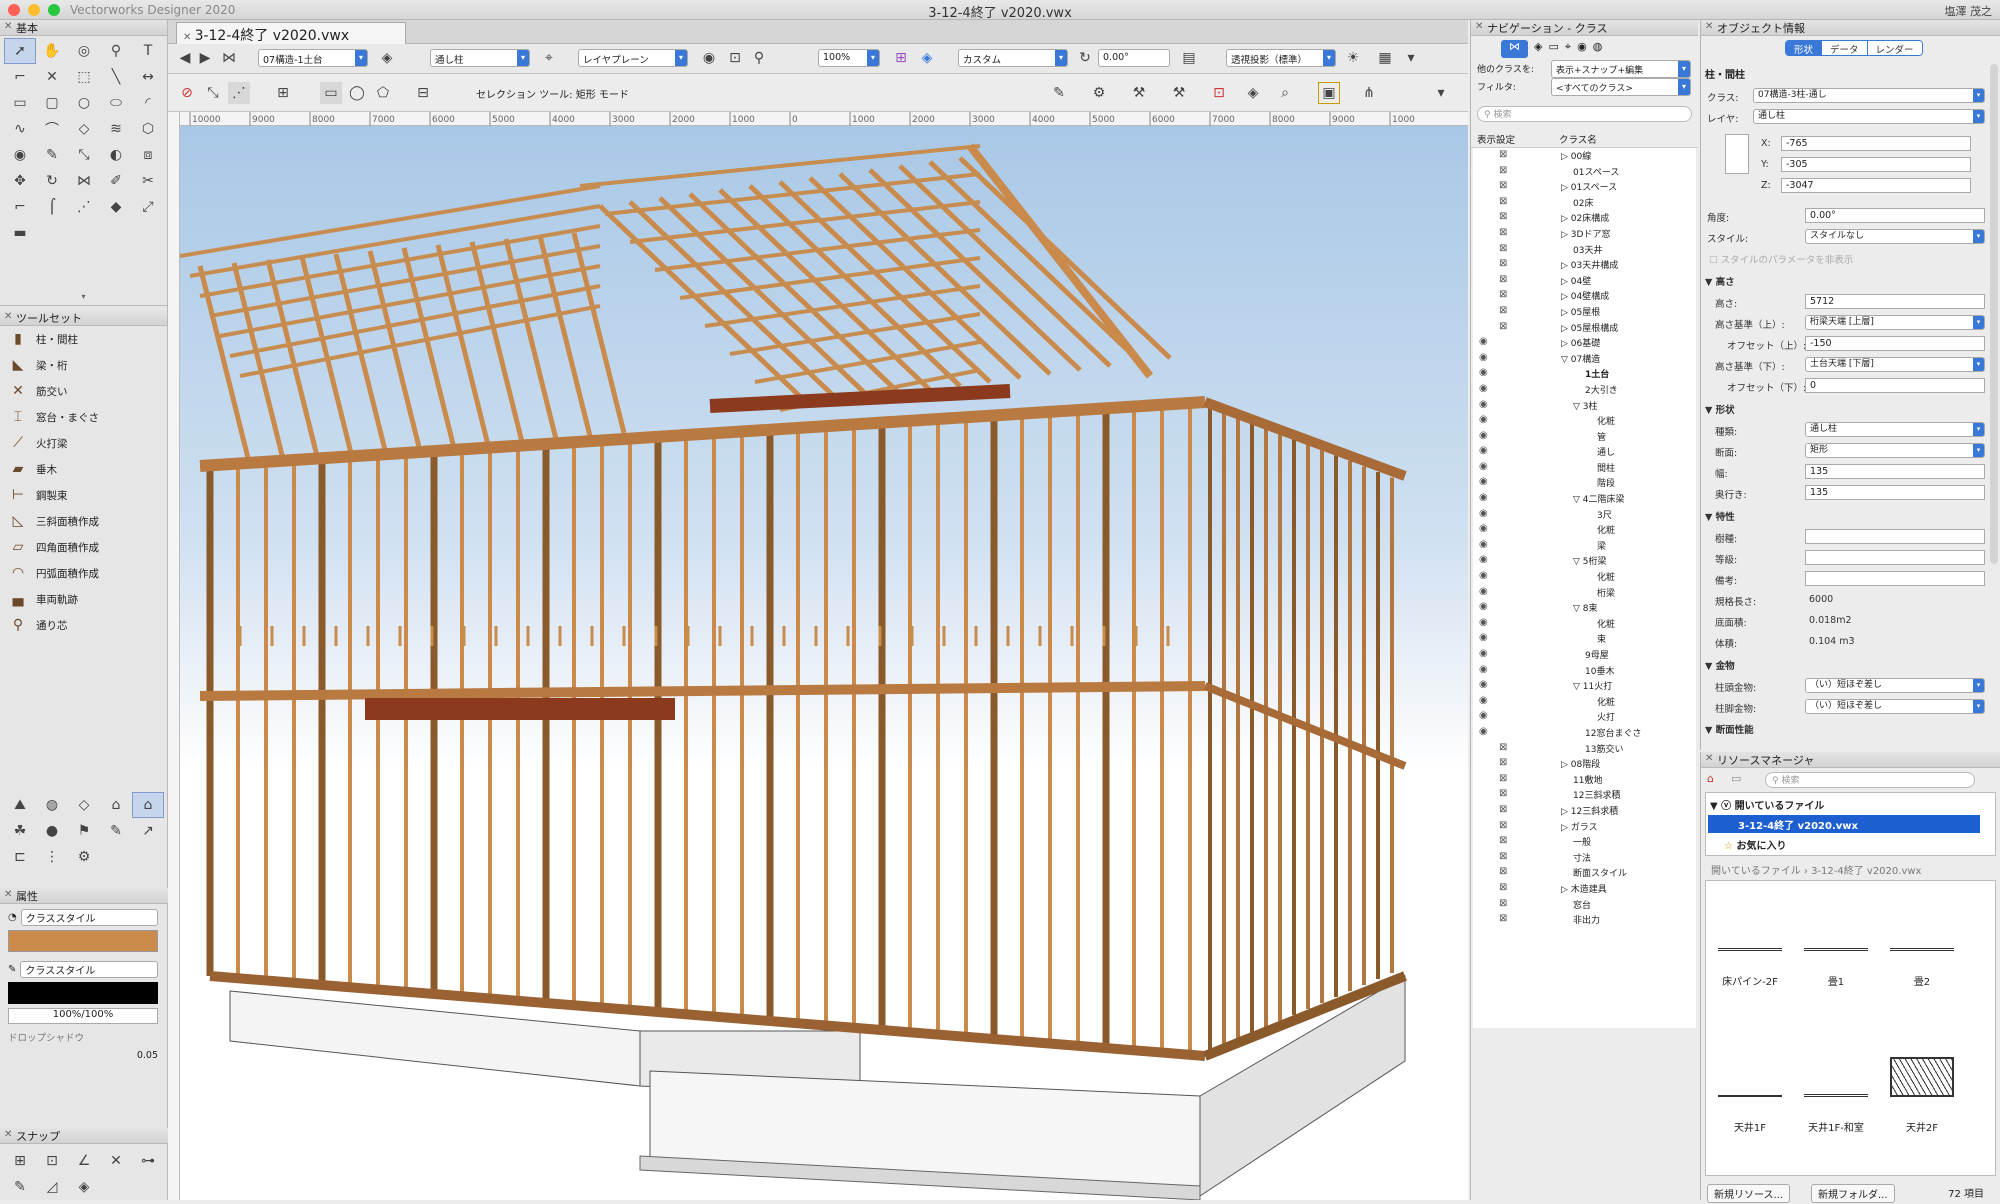 The height and width of the screenshot is (1204, 2000). Describe the element at coordinates (84, 155) in the screenshot. I see `reshape-tool-icon: ⤡` at that location.